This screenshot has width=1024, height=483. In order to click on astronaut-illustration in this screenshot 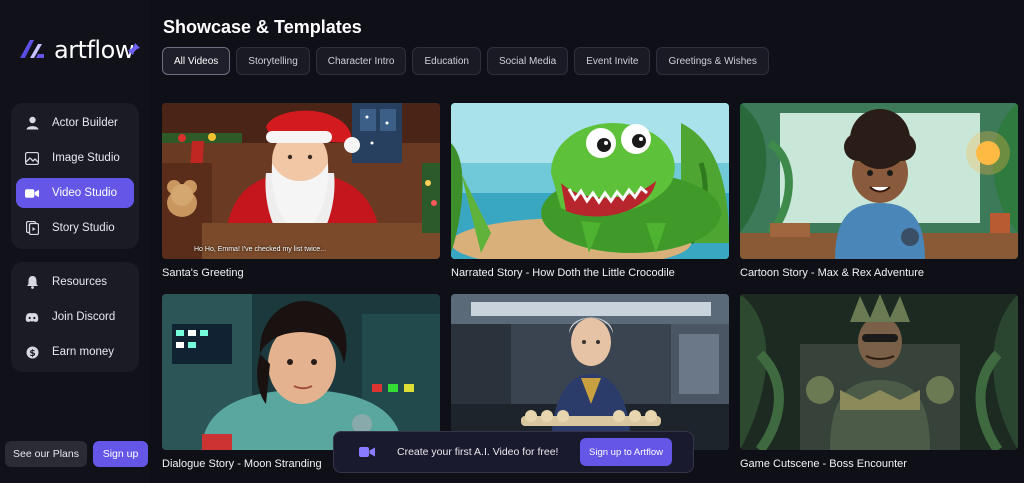, I will do `click(301, 372)`.